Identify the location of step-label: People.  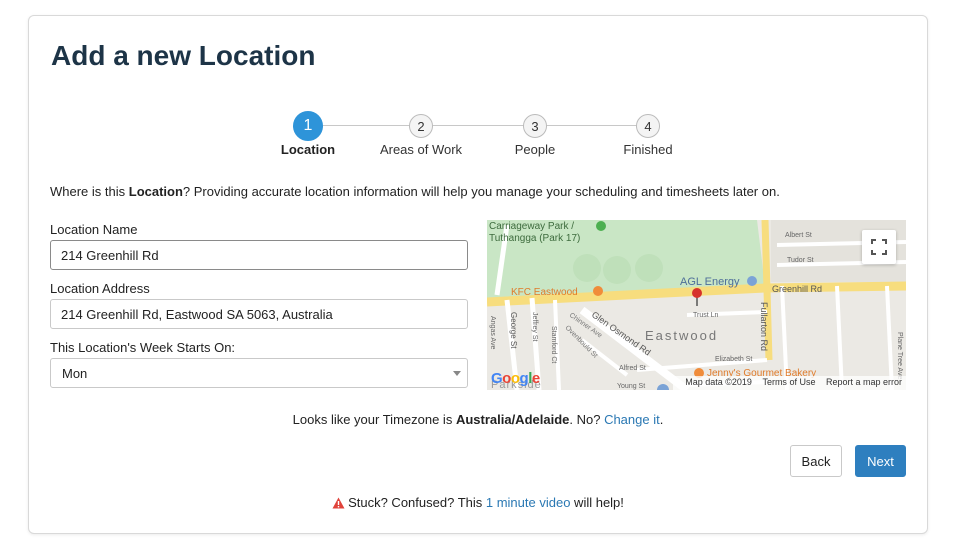
(535, 149).